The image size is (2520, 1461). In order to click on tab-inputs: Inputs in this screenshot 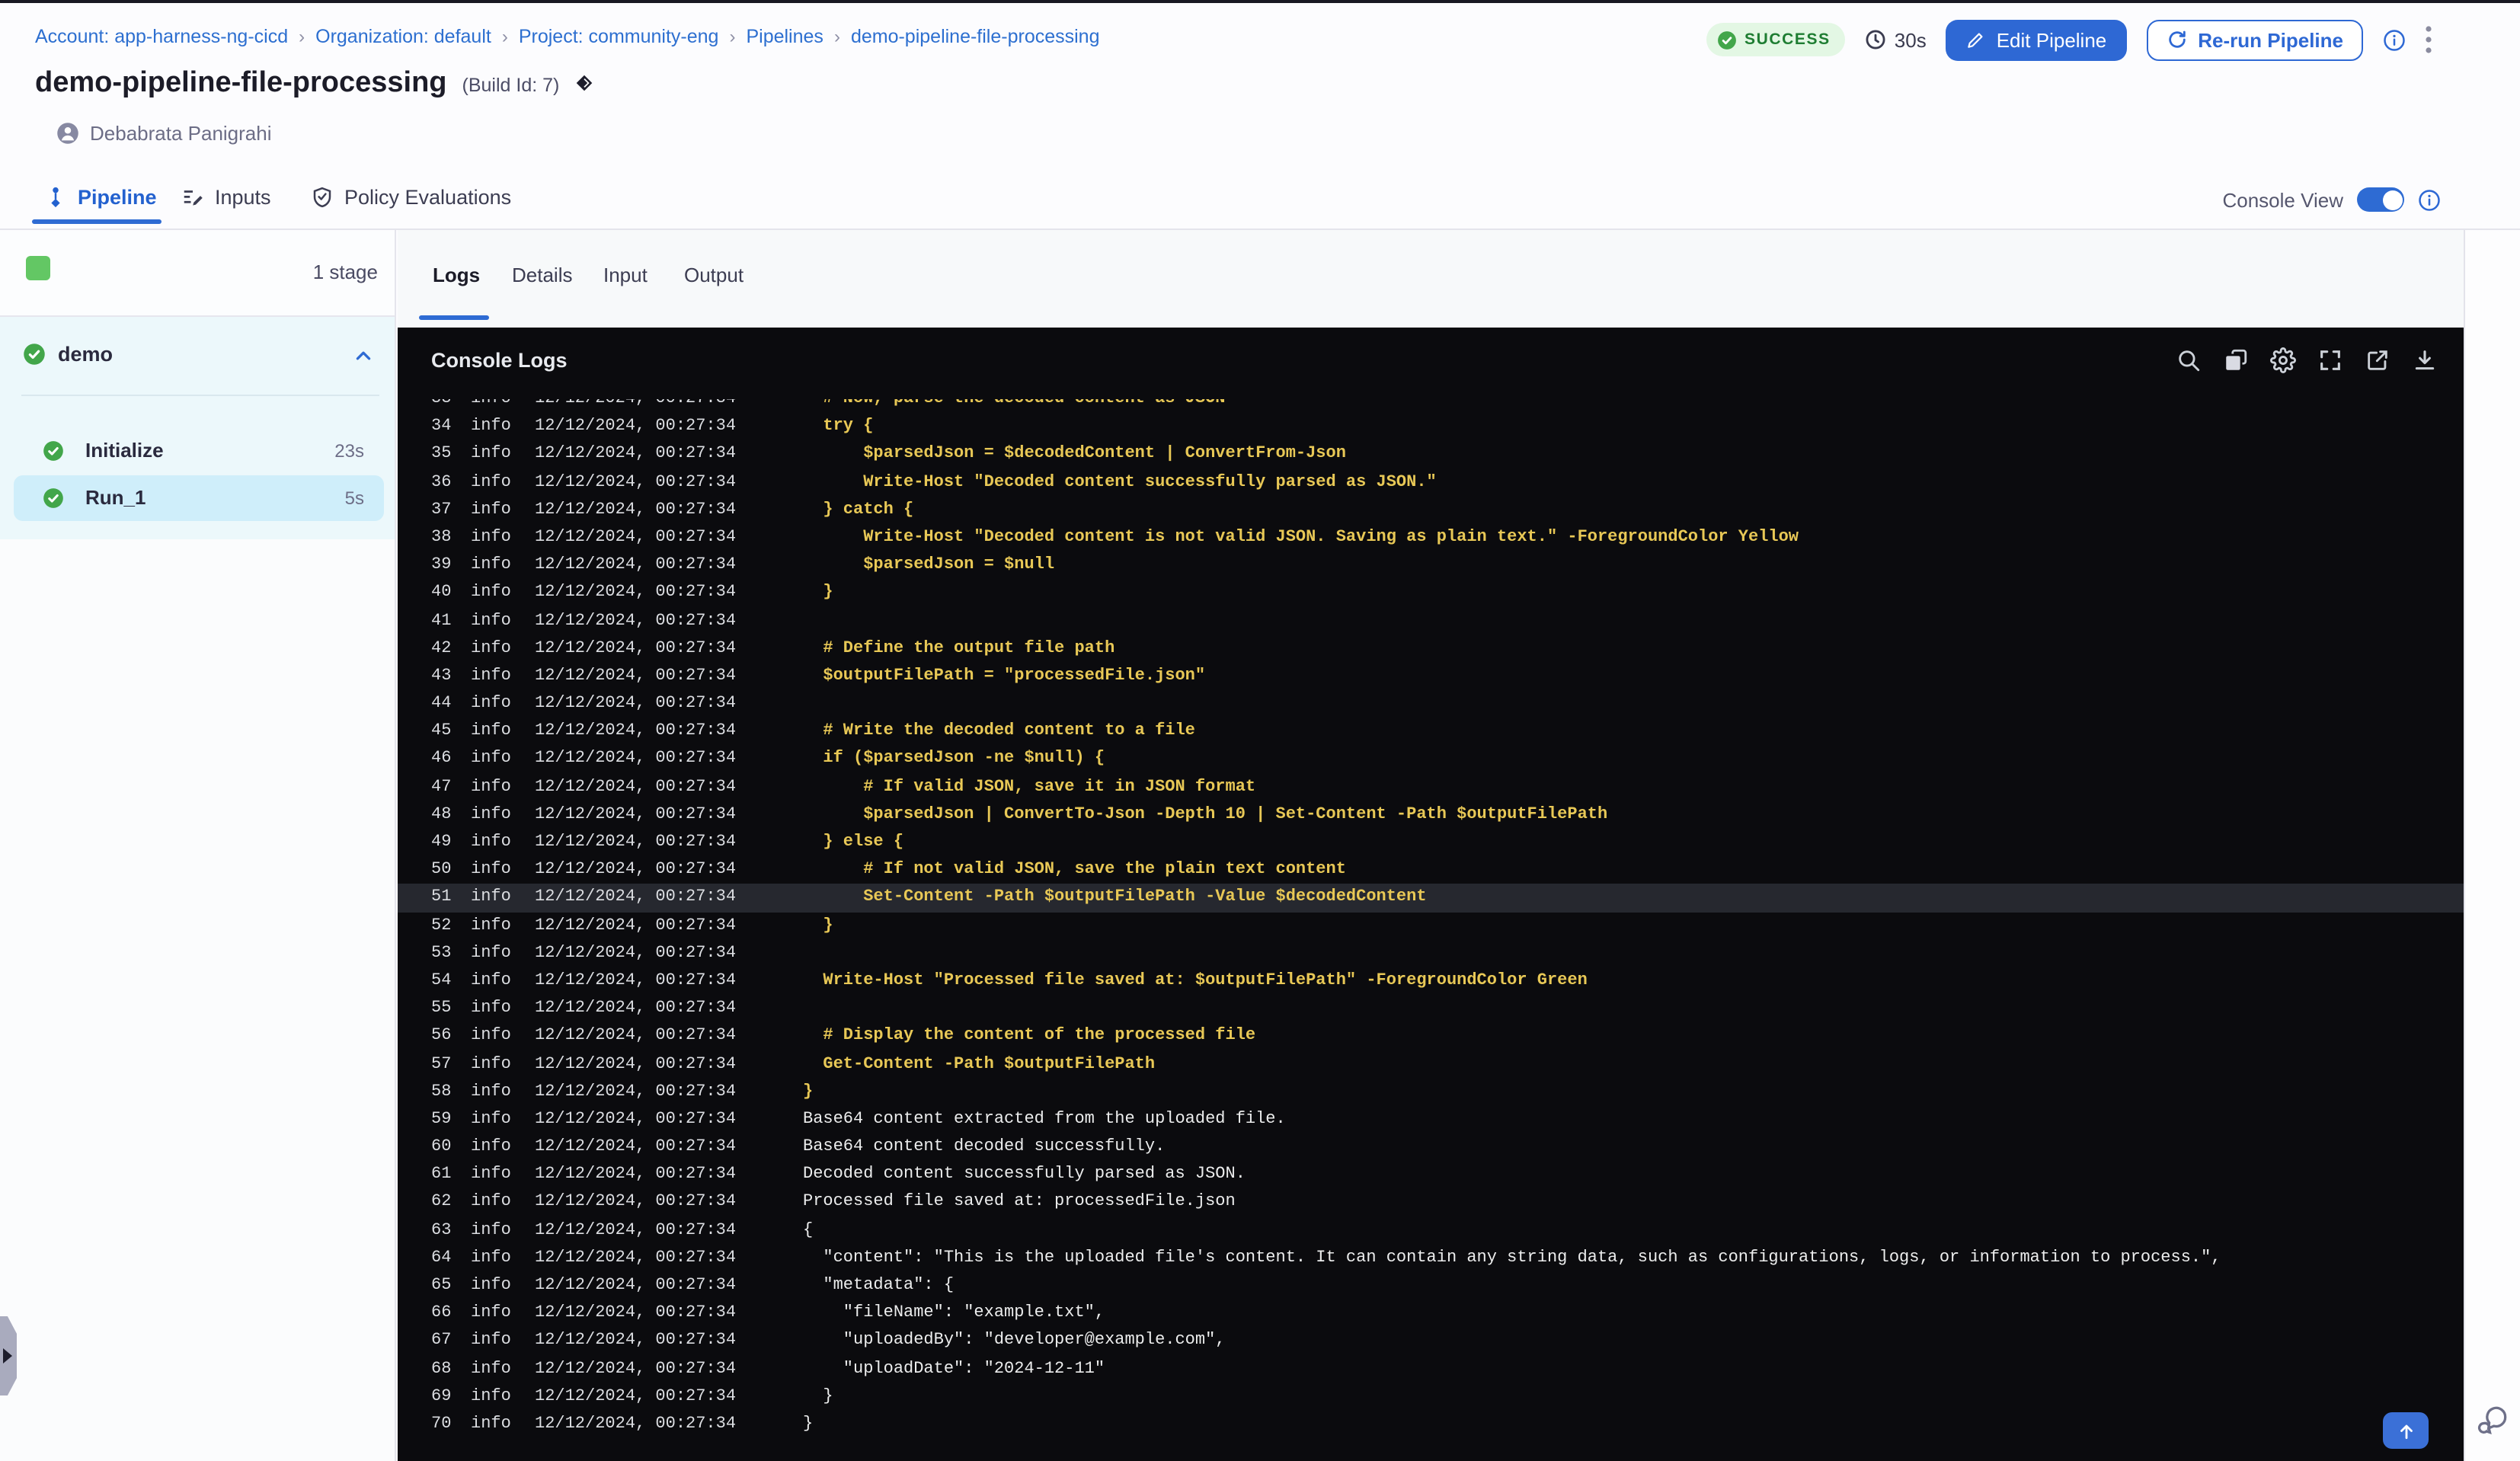, I will do `click(226, 197)`.